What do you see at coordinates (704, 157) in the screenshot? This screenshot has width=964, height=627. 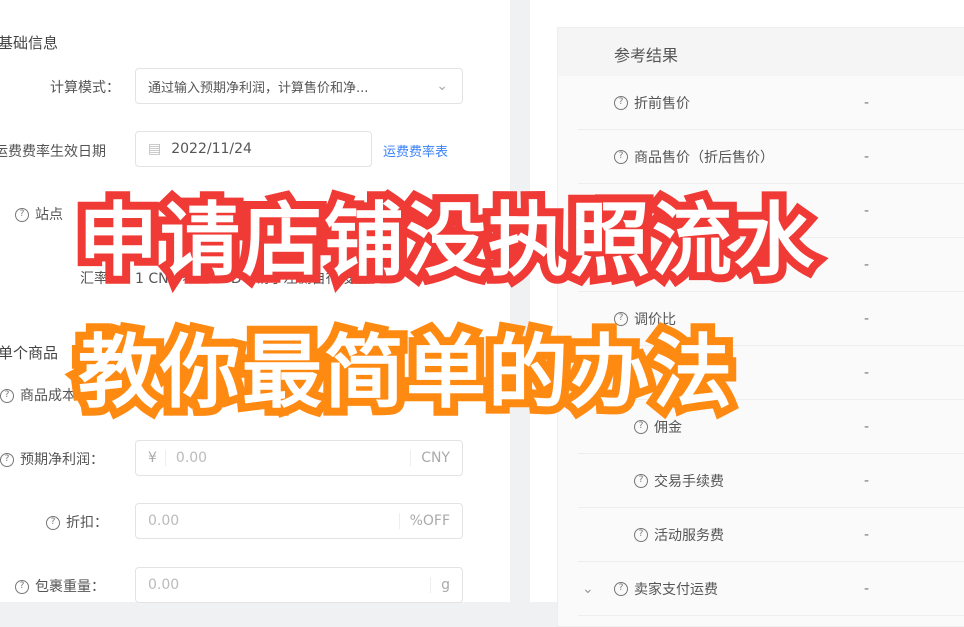 I see `result-label: 商品售价（折后售价）` at bounding box center [704, 157].